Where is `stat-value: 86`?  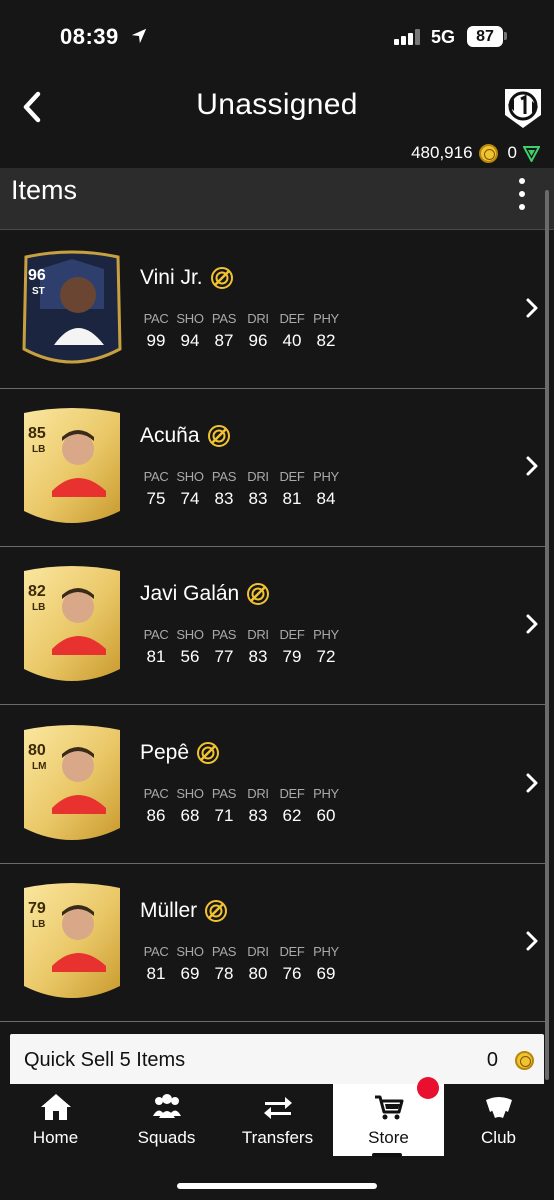 stat-value: 86 is located at coordinates (156, 815).